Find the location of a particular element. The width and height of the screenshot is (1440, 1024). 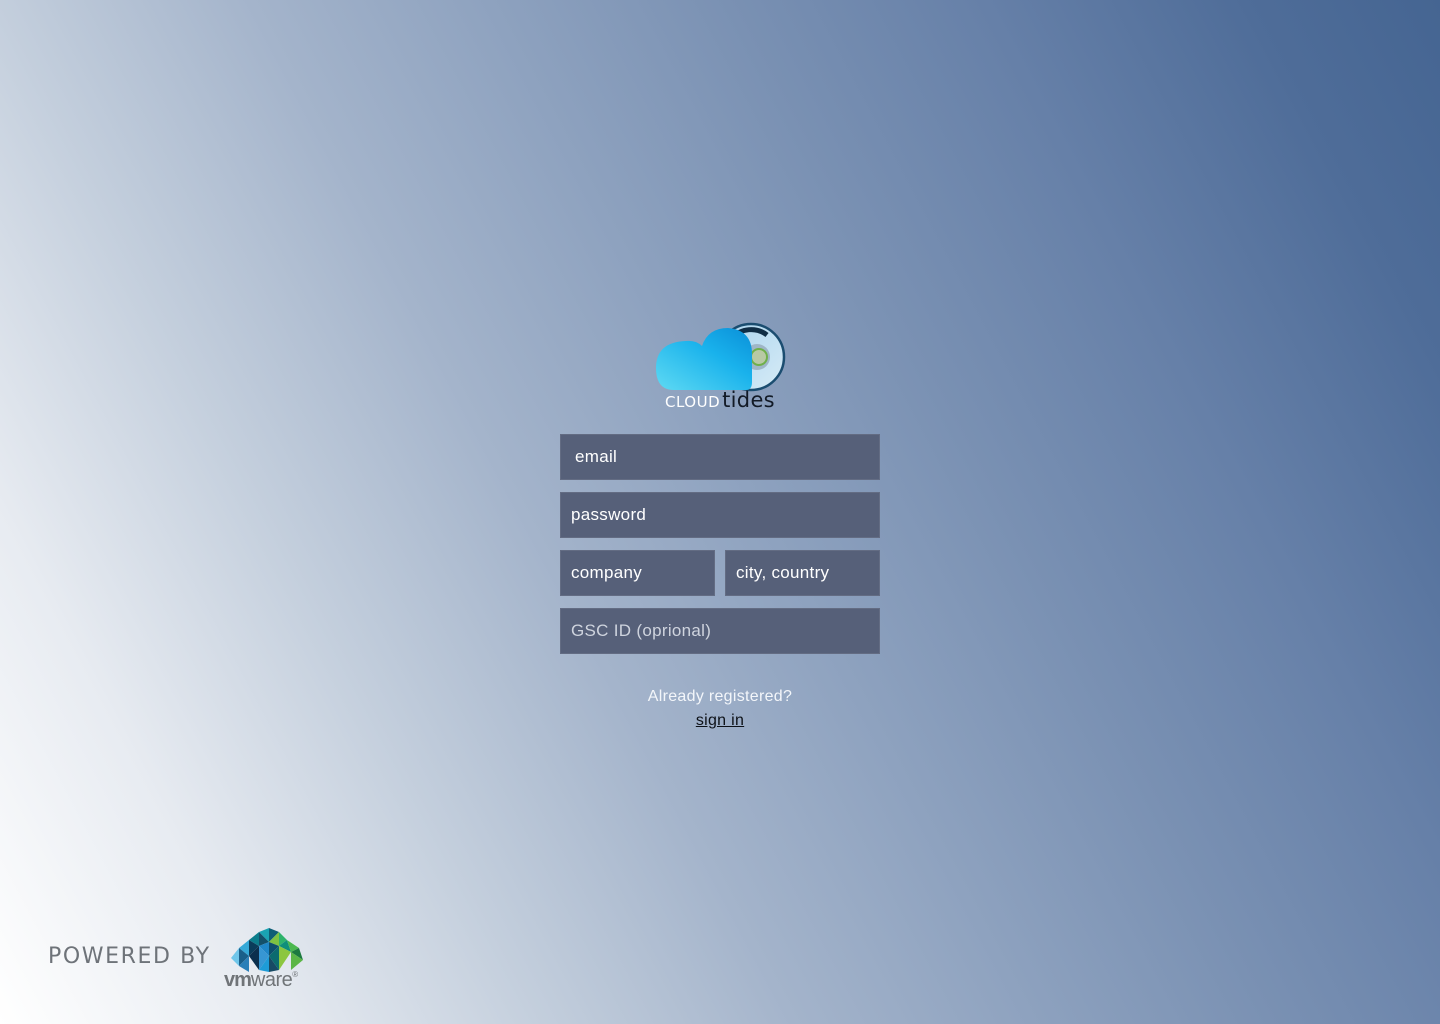

cloudtides-logo: CLOUDtides is located at coordinates (721, 368).